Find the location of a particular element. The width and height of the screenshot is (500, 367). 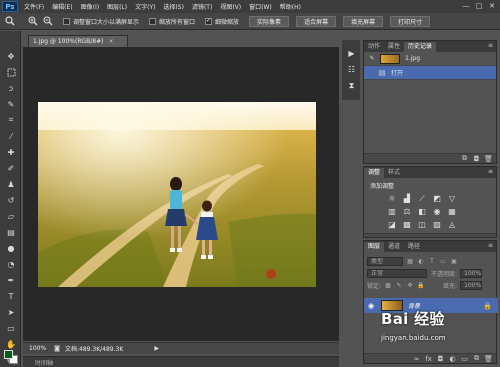

brightness-contrast-icon: ☼ is located at coordinates (392, 198).